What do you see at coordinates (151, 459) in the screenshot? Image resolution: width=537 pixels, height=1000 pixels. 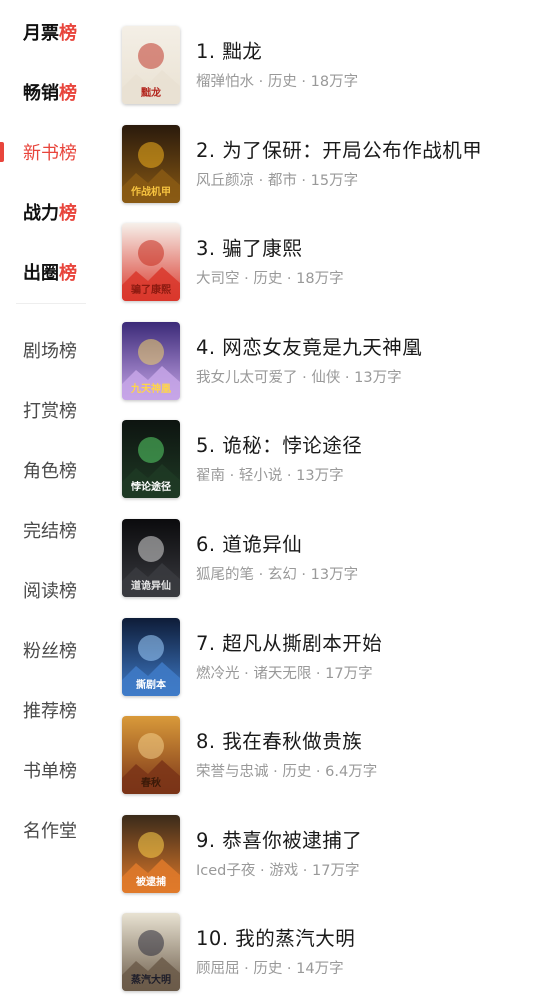 I see `book-cover: 悖论途径` at bounding box center [151, 459].